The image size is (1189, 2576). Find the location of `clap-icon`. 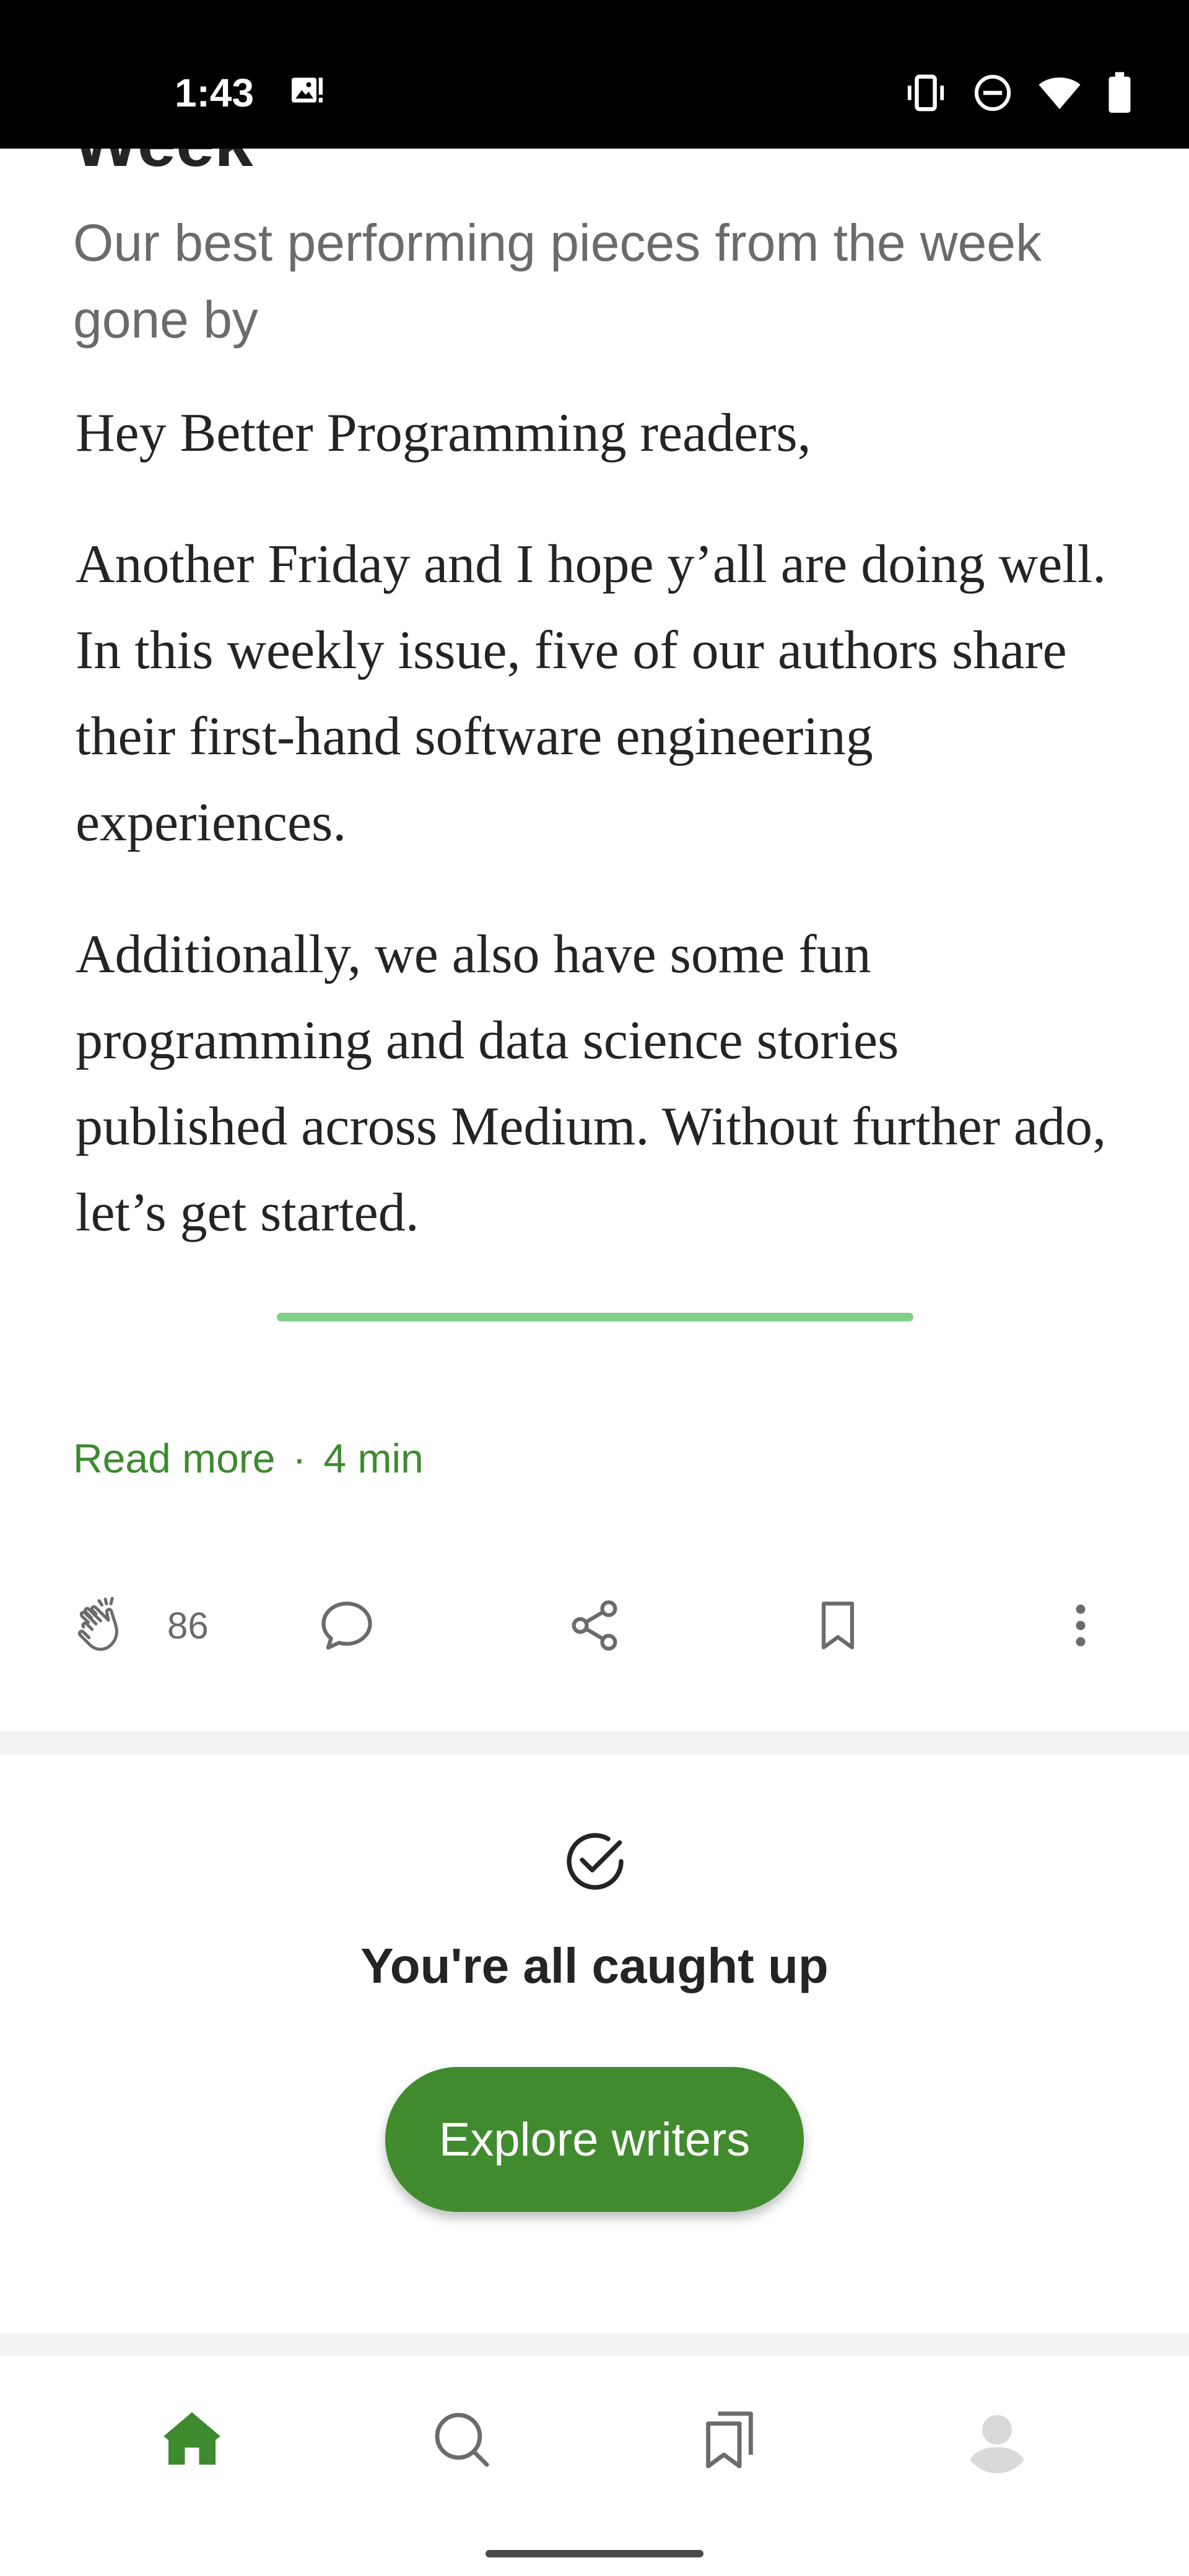

clap-icon is located at coordinates (97, 1623).